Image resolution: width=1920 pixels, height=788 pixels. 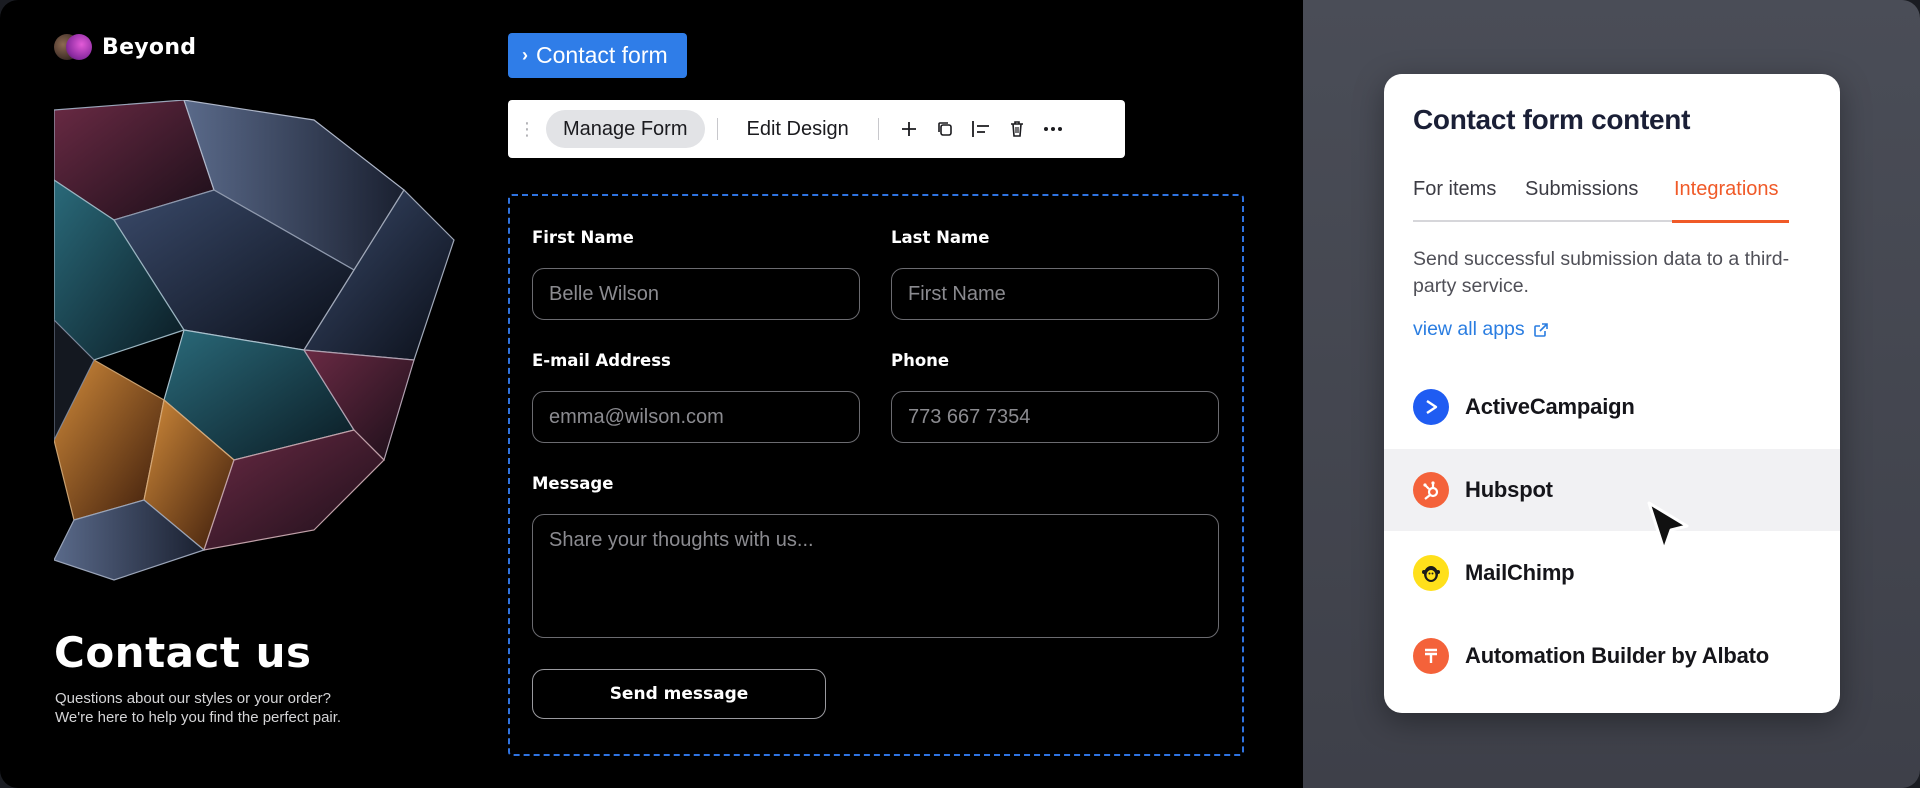 What do you see at coordinates (1552, 119) in the screenshot?
I see `panel-title: Contact form content` at bounding box center [1552, 119].